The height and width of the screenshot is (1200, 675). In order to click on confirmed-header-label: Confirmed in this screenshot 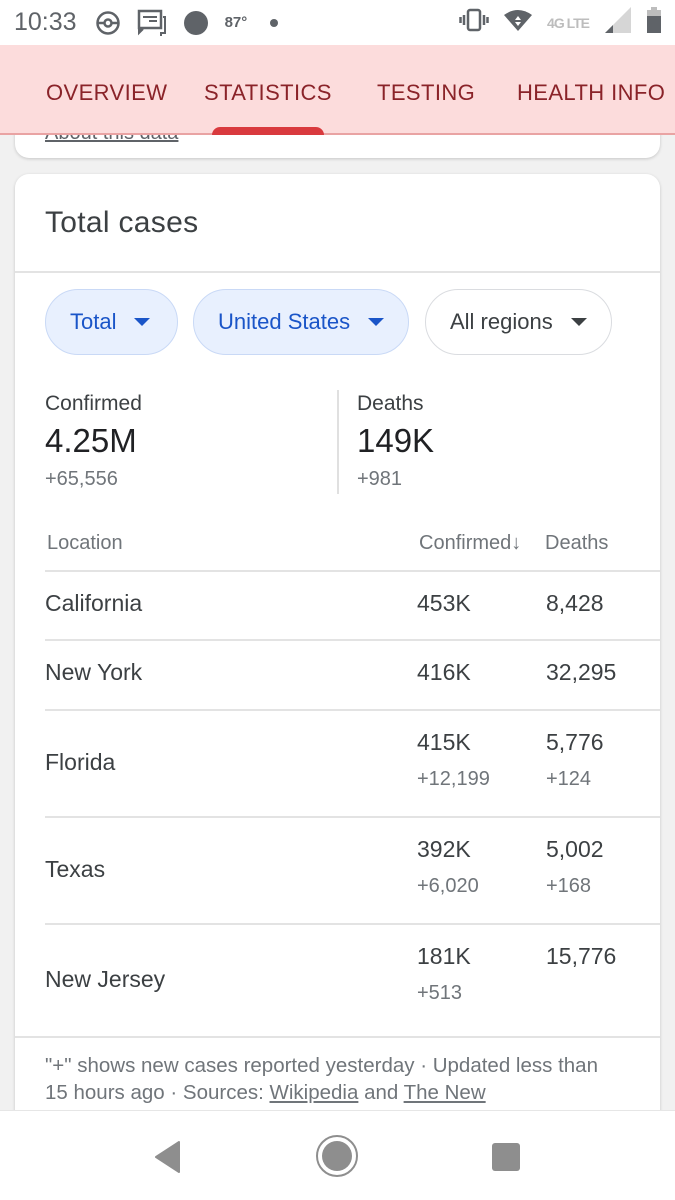, I will do `click(465, 543)`.